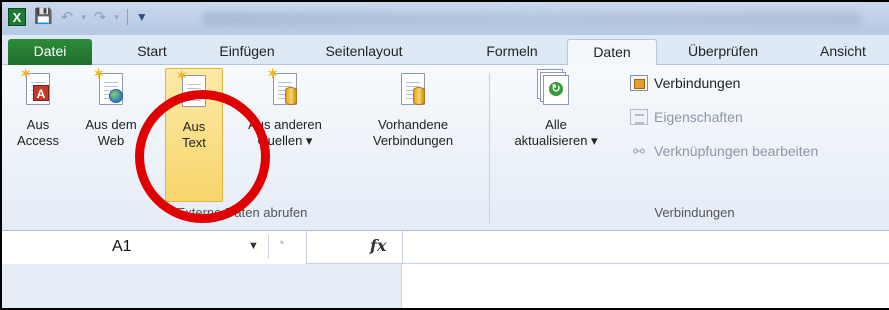 The image size is (889, 310). I want to click on from-access-button: ✶ A Aus Access, so click(38, 132).